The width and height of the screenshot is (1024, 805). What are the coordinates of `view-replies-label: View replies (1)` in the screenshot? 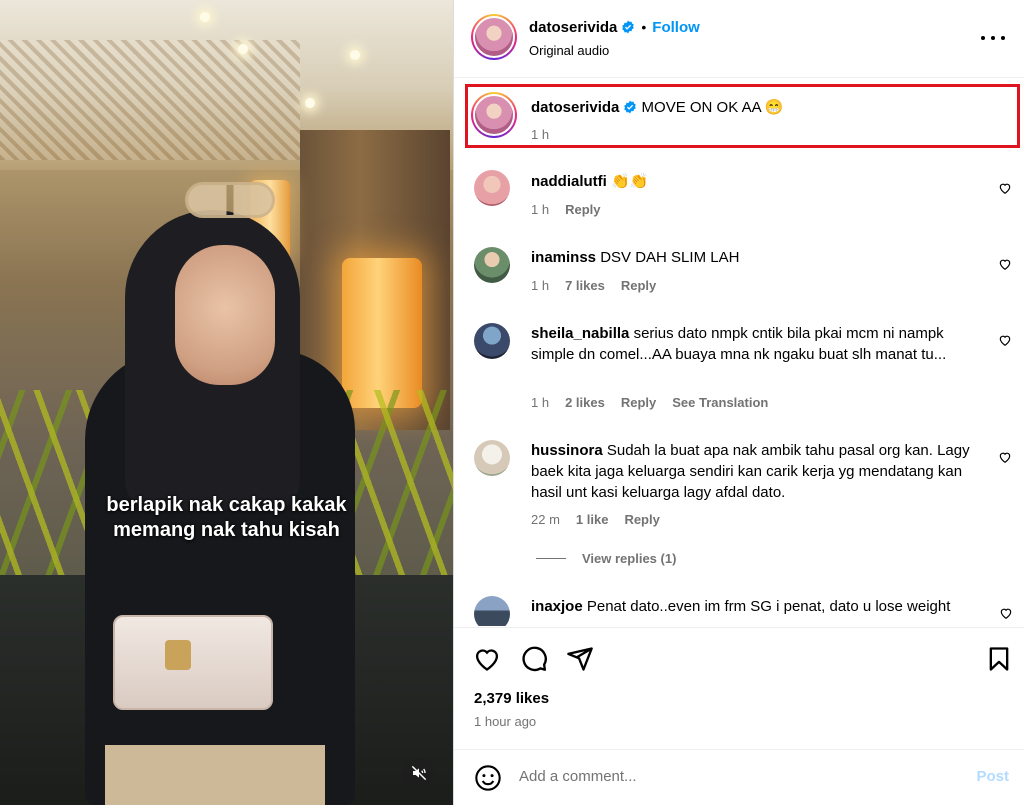 It's located at (629, 558).